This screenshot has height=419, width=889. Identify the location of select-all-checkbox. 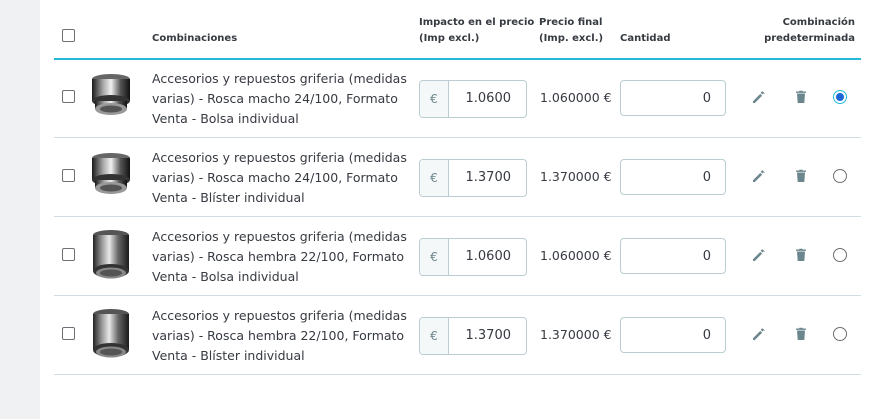
(68, 35).